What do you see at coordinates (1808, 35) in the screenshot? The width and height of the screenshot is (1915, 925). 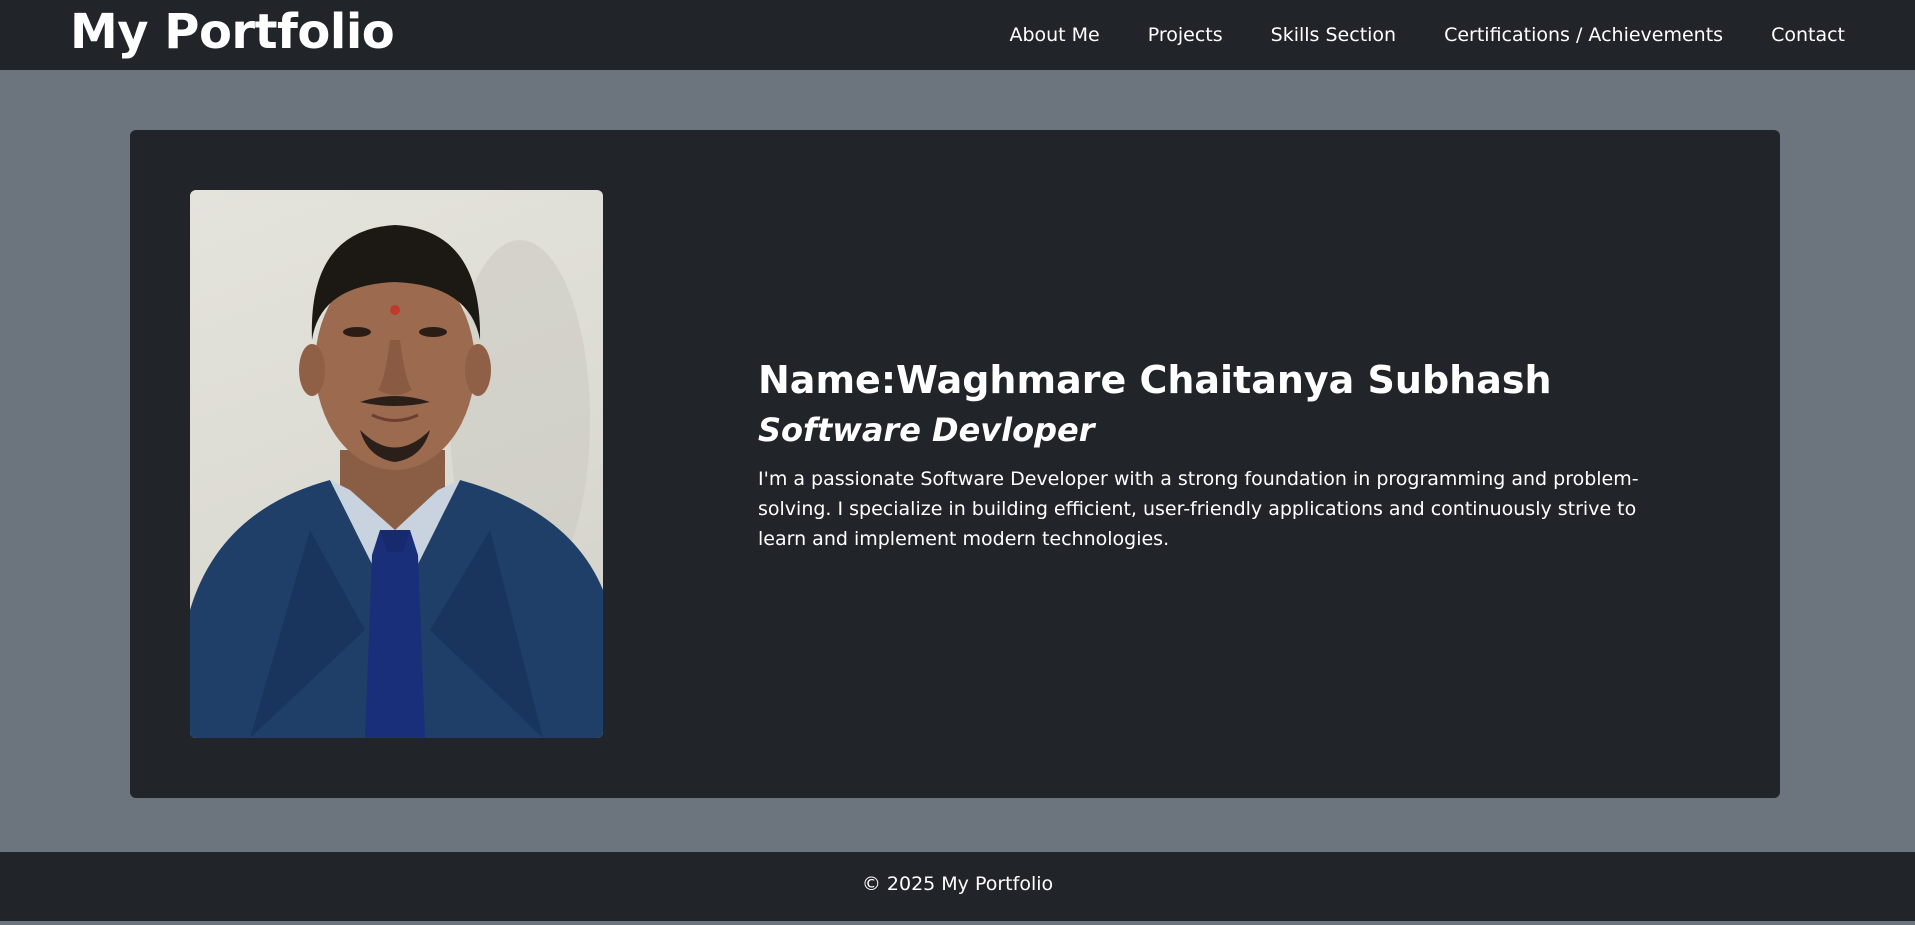 I see `nav-link-contact: Contact` at bounding box center [1808, 35].